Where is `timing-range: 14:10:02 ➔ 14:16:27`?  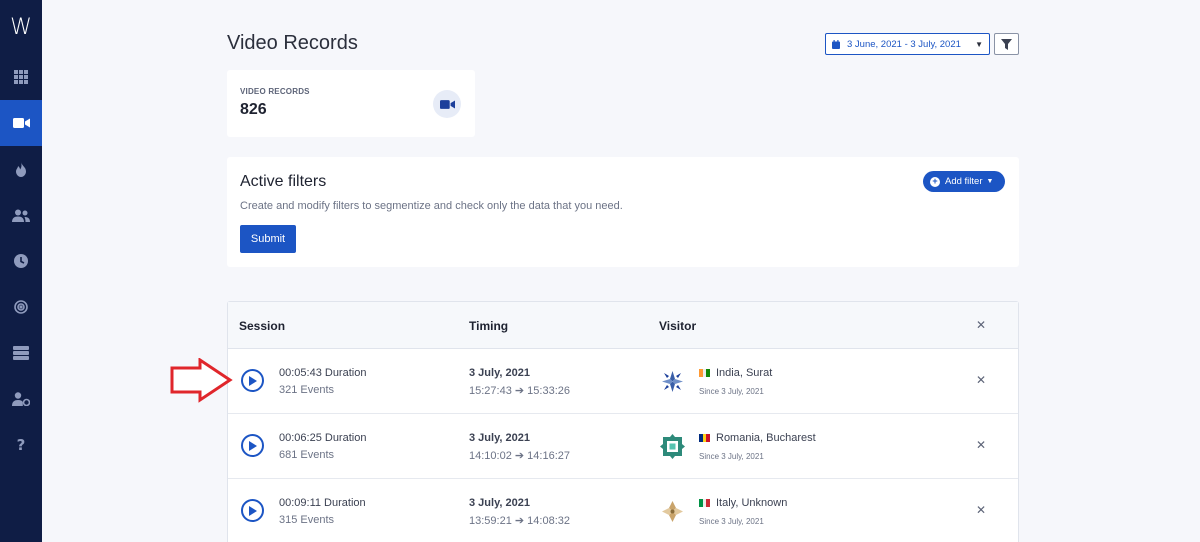 timing-range: 14:10:02 ➔ 14:16:27 is located at coordinates (519, 456).